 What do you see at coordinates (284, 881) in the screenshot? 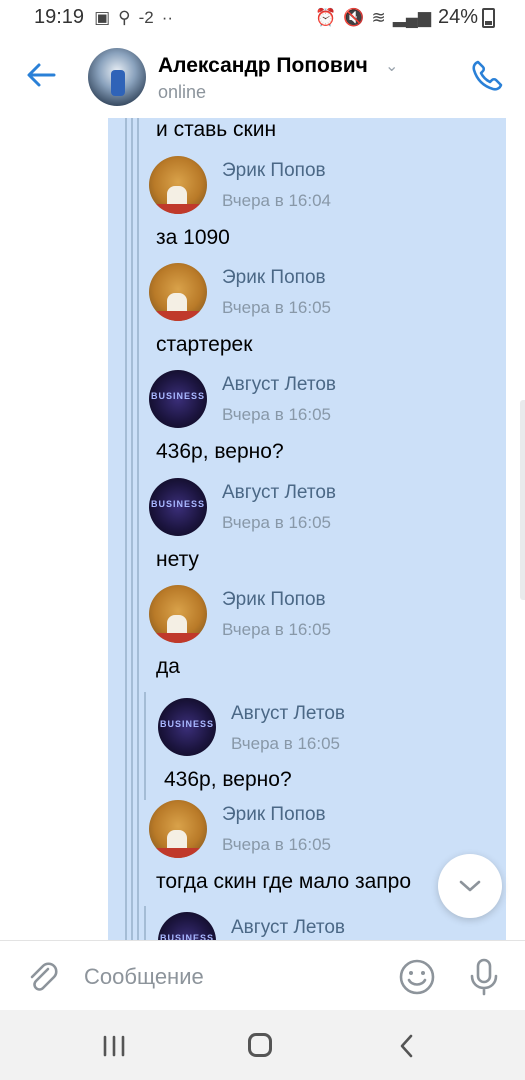
I see `message-text: тогда скин где мало запро` at bounding box center [284, 881].